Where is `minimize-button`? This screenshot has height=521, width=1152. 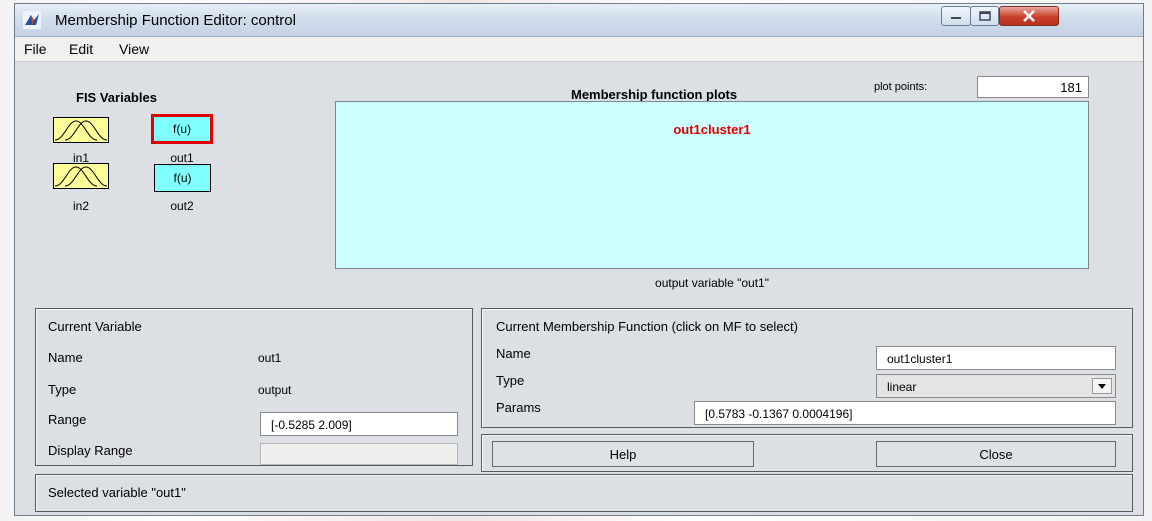 minimize-button is located at coordinates (956, 16).